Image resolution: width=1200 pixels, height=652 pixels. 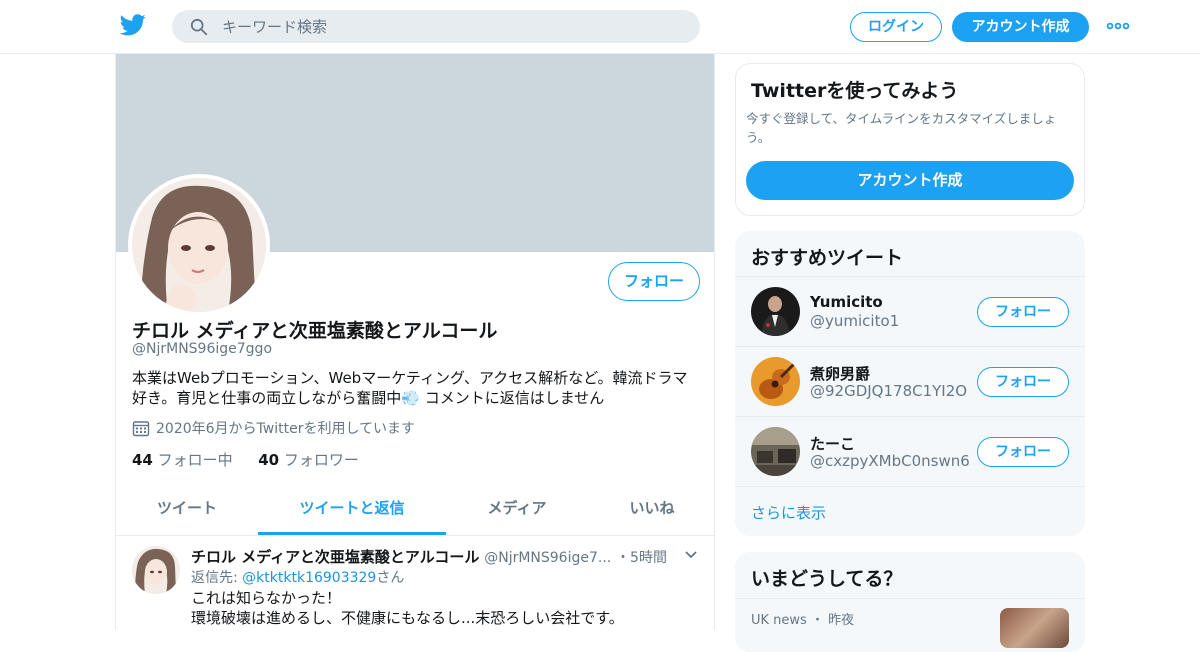 I want to click on tab-tweets: ツイート, so click(x=187, y=510).